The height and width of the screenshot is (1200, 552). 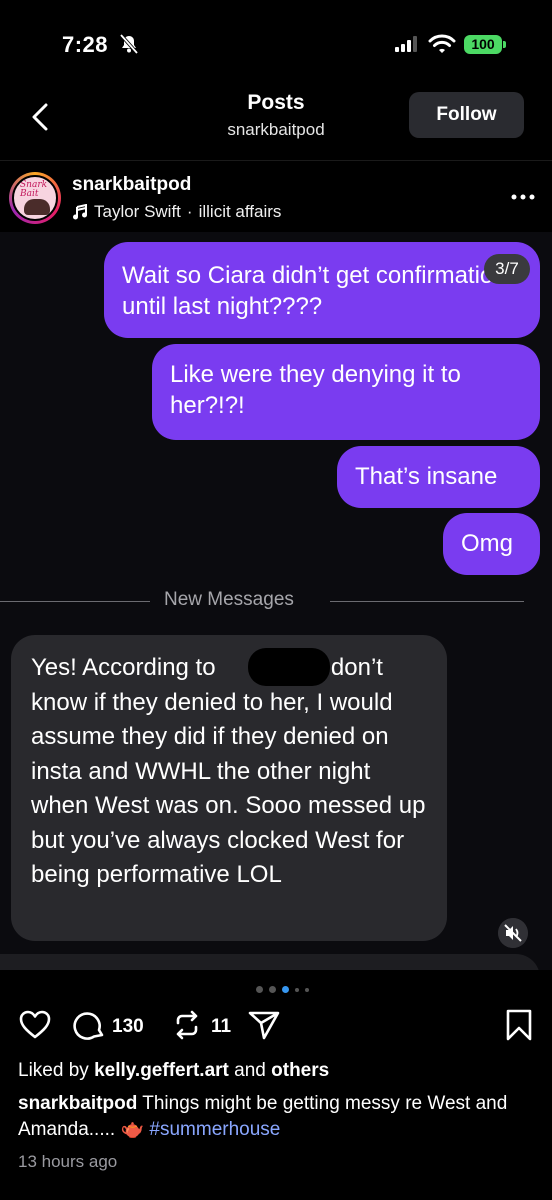 What do you see at coordinates (276, 160) in the screenshot?
I see `header-divider` at bounding box center [276, 160].